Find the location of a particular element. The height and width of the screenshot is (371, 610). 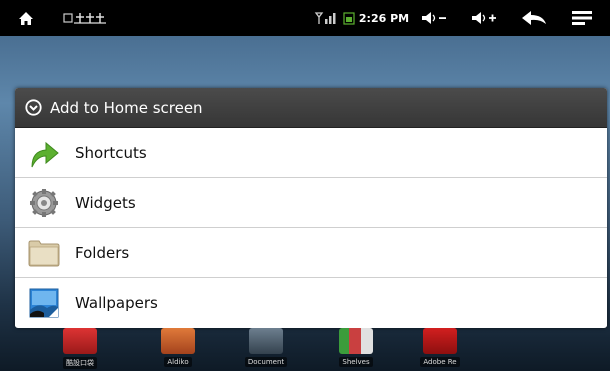

clock-time: 2:26 PM is located at coordinates (384, 18).